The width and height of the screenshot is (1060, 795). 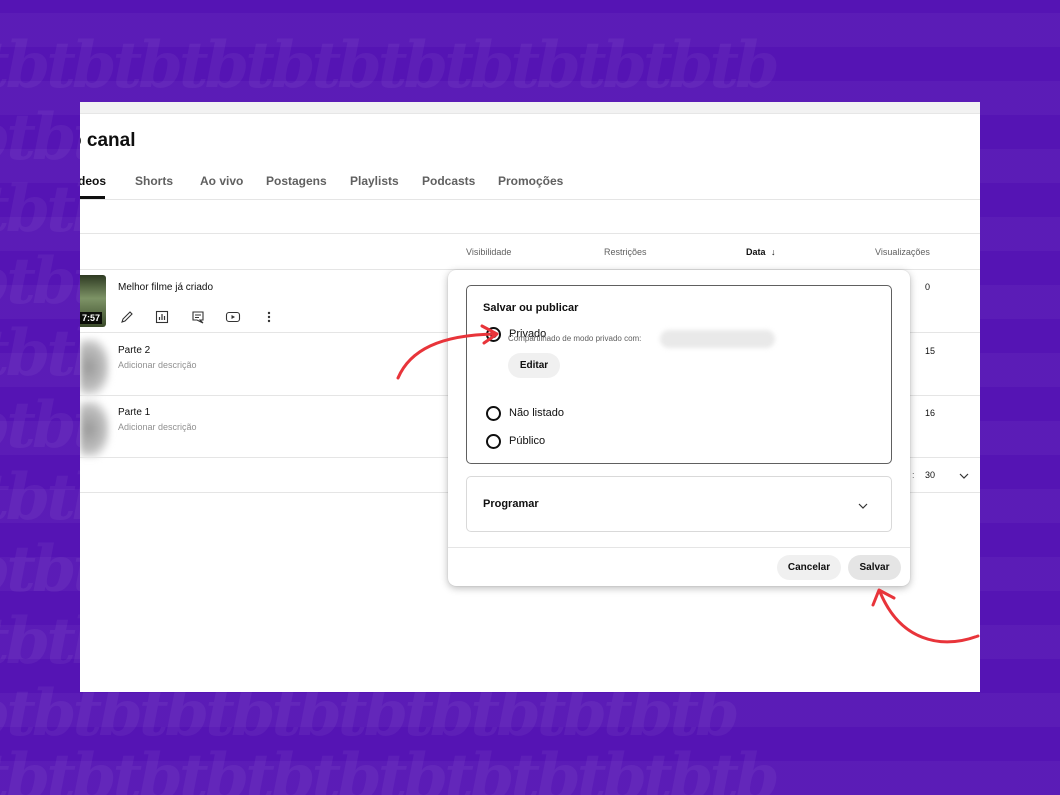 What do you see at coordinates (162, 317) in the screenshot?
I see `analytics-icon` at bounding box center [162, 317].